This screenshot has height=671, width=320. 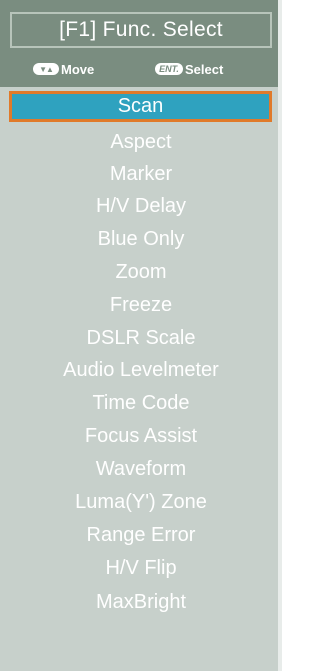 What do you see at coordinates (169, 69) in the screenshot?
I see `enter-key-icon: ENT.` at bounding box center [169, 69].